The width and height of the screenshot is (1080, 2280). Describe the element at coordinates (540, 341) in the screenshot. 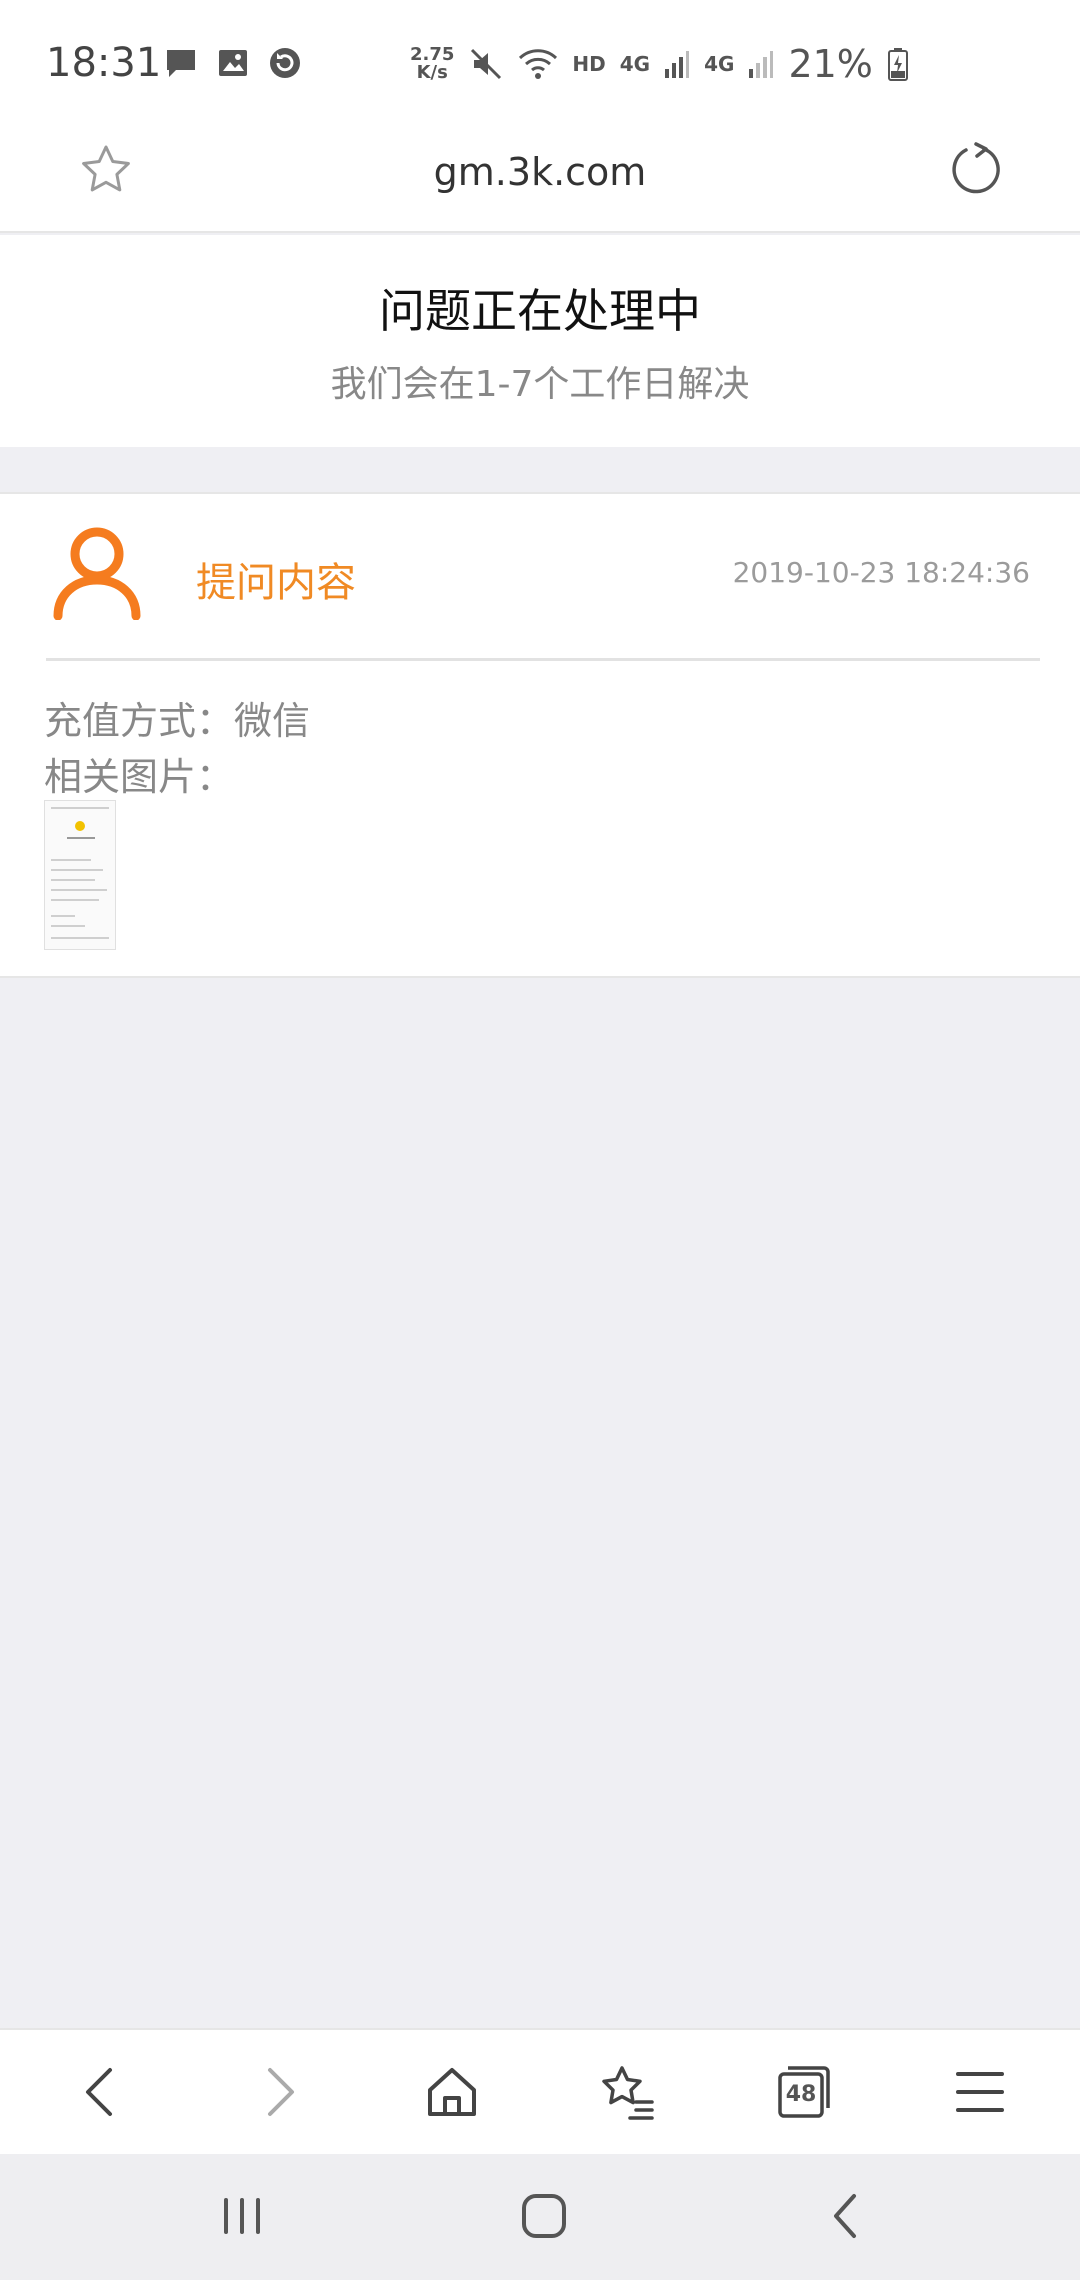

I see `processing-header: 问题正在处理中 我们会在1-7个工作日解决` at that location.